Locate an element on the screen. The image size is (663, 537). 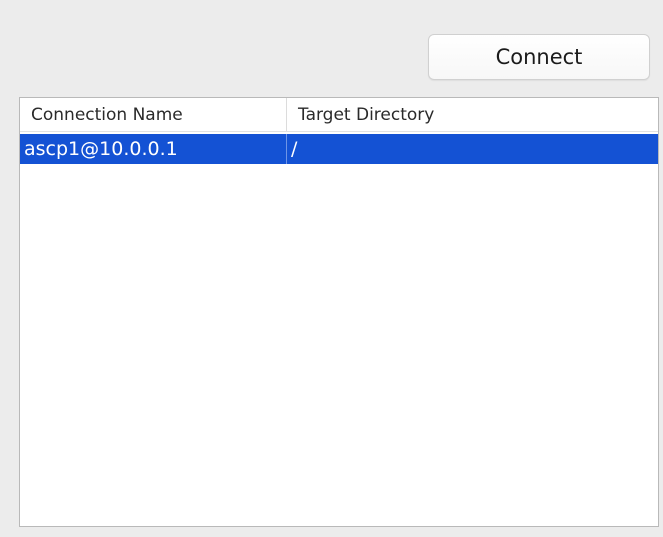
target-directory-cell: / is located at coordinates (472, 149).